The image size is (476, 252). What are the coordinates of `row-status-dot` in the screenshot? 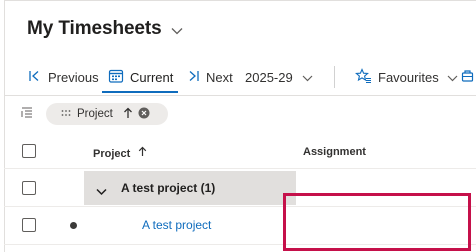 It's located at (73, 225).